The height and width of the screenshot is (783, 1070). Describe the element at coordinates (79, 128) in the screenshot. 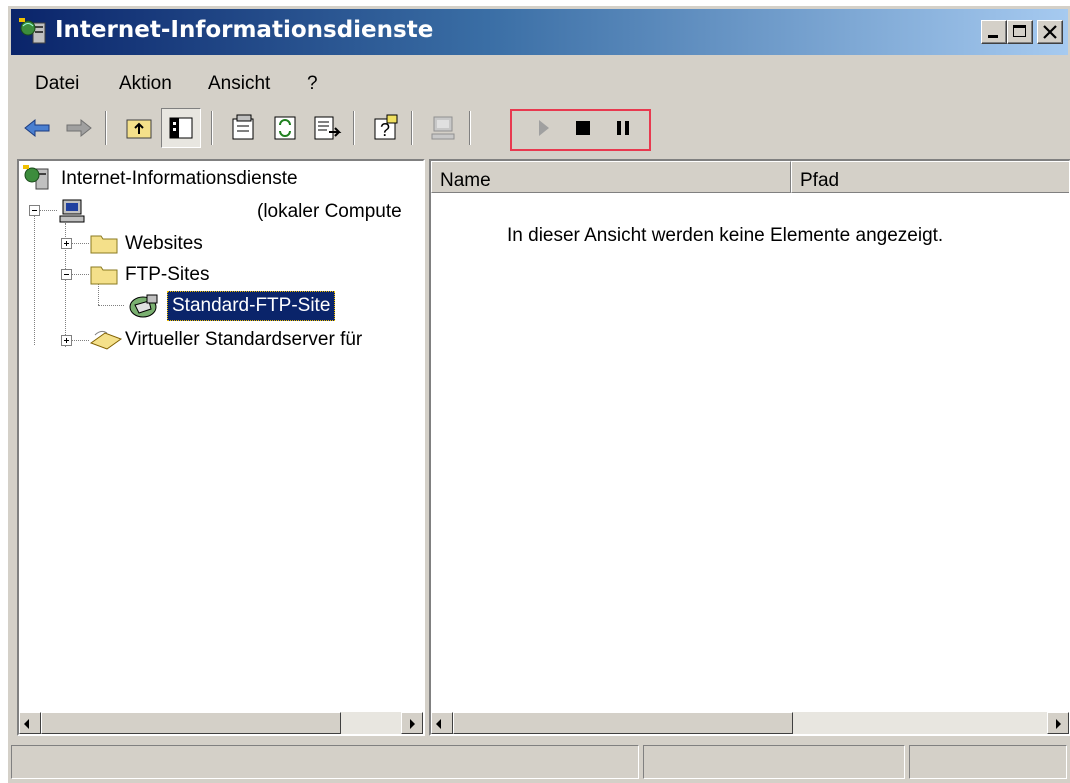

I see `forward-arrow-icon` at that location.